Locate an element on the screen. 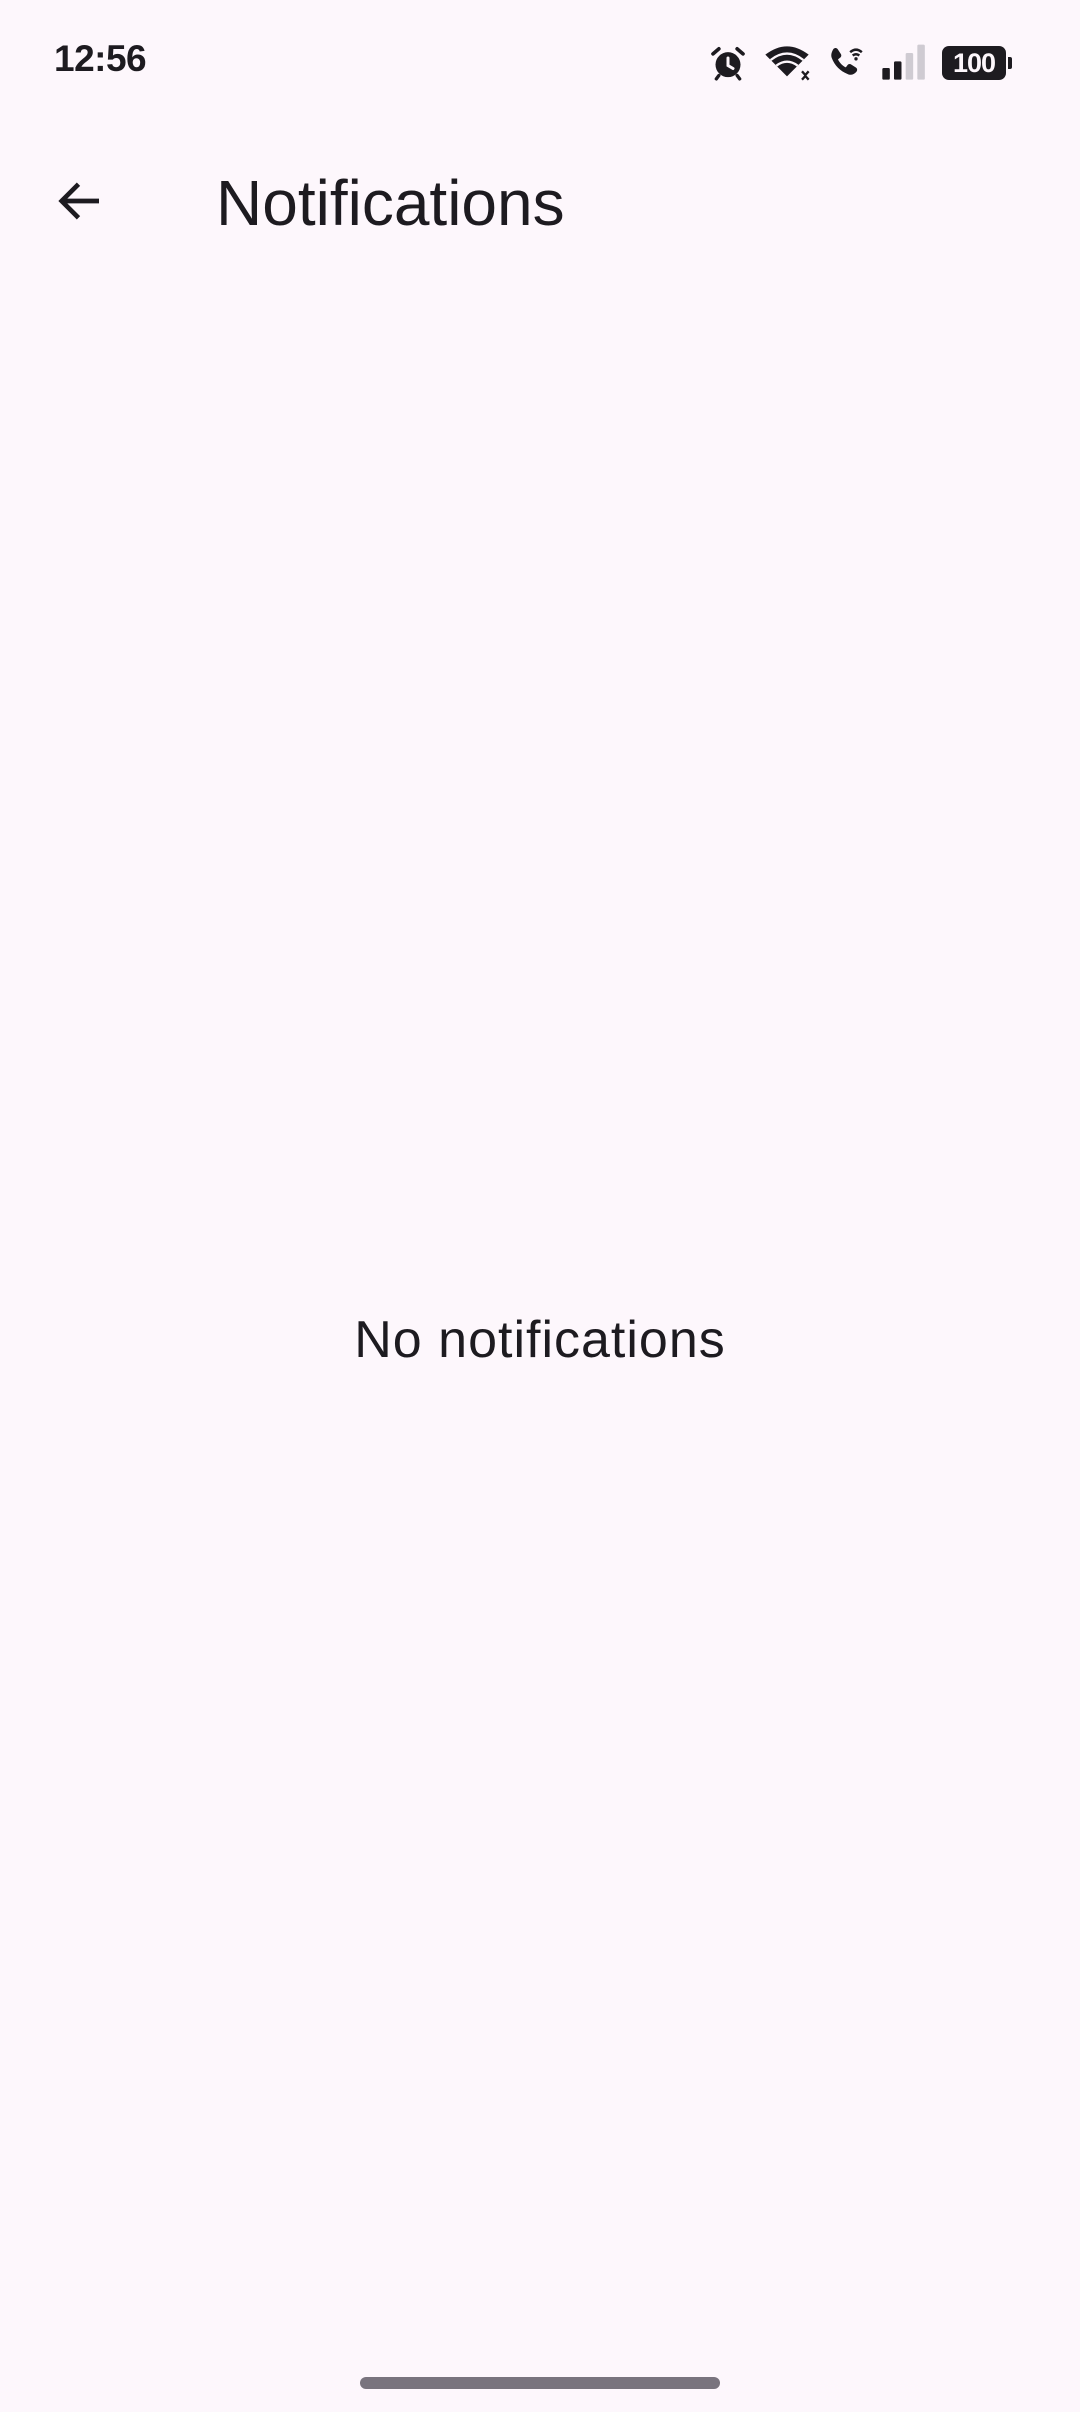 The width and height of the screenshot is (1080, 2412). wifi-icon is located at coordinates (787, 63).